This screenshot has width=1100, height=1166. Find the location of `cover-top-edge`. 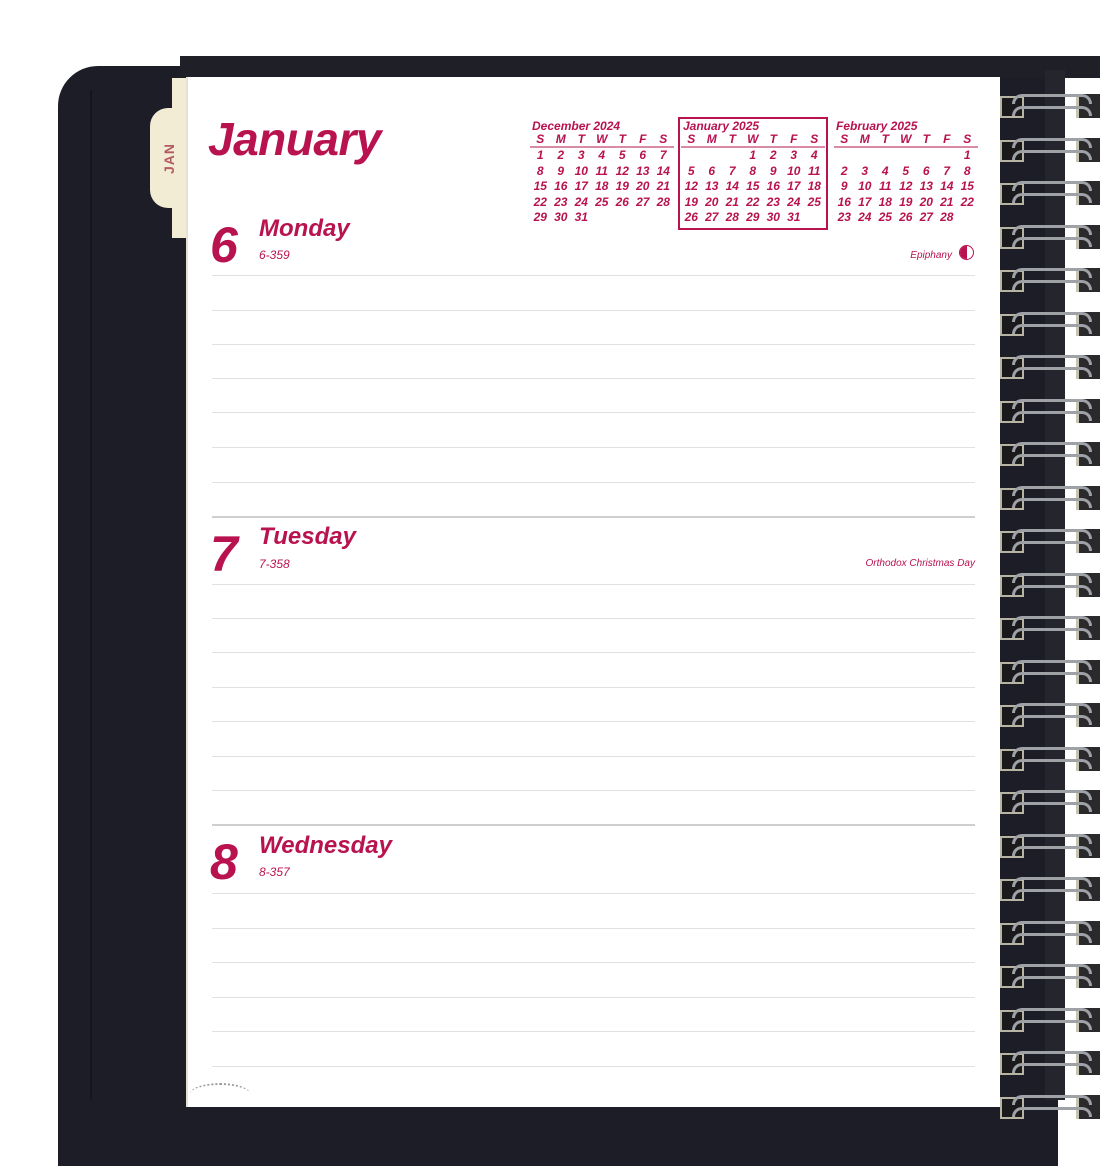

cover-top-edge is located at coordinates (640, 67).